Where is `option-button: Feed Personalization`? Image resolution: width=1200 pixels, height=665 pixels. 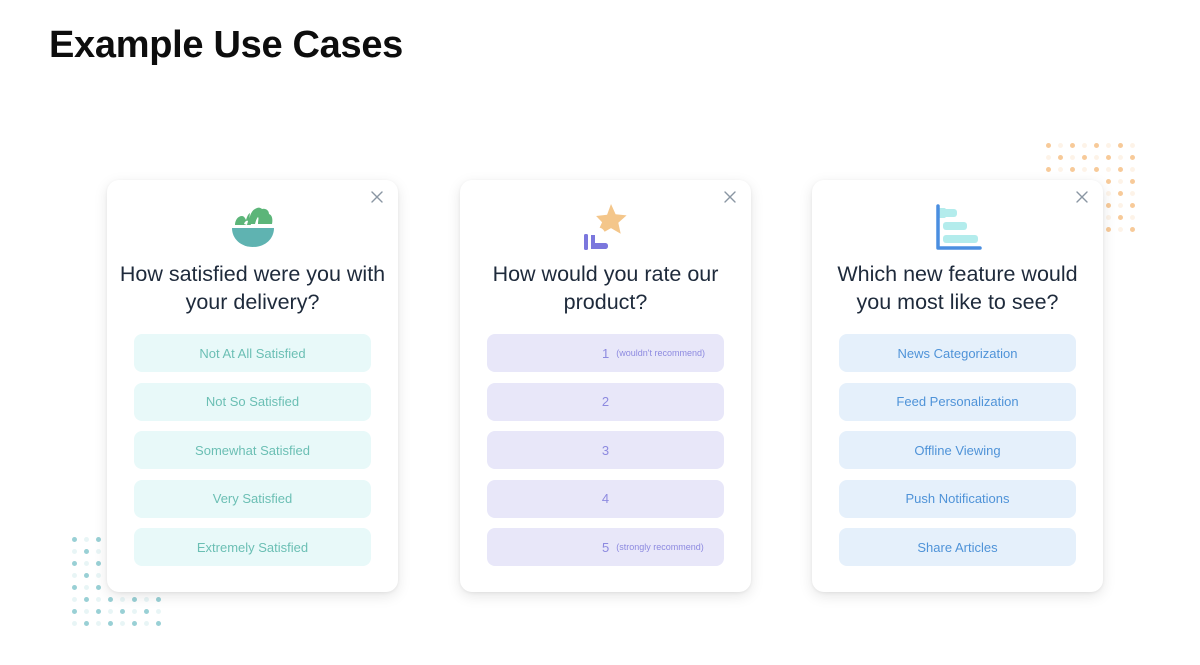
option-button: Feed Personalization is located at coordinates (957, 401).